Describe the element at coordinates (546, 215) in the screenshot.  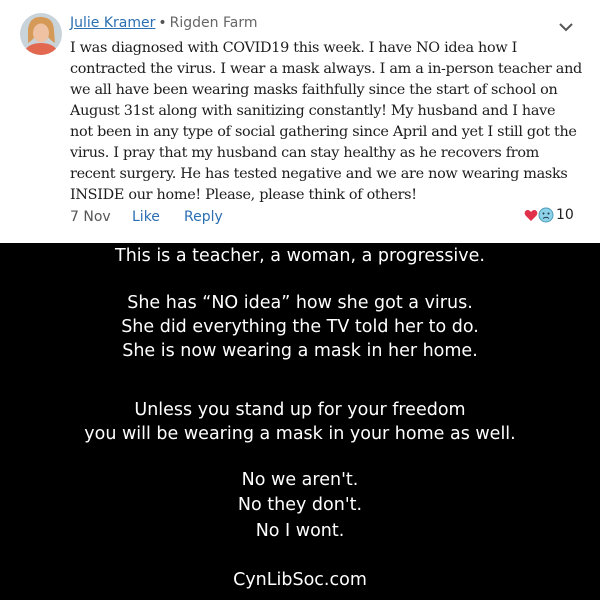
I see `sad-face-icon` at that location.